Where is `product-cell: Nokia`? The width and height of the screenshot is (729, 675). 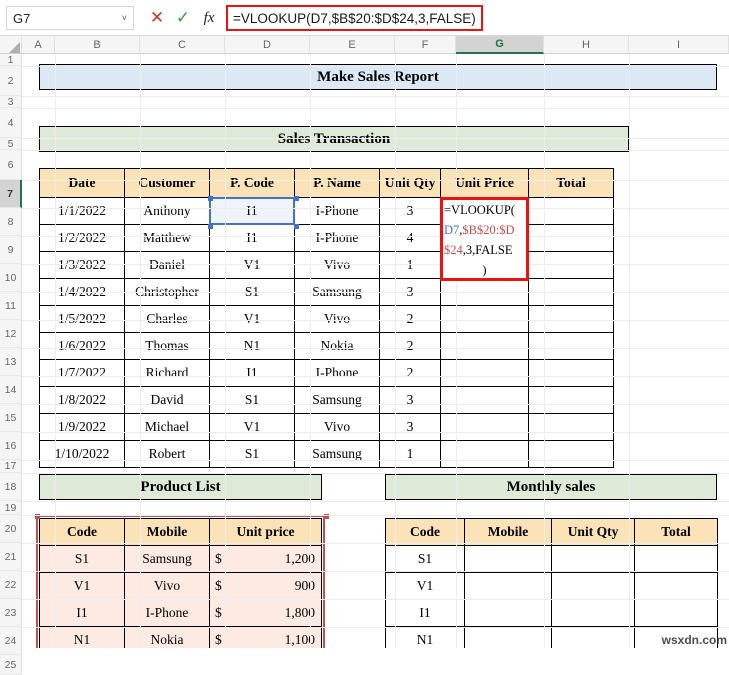
product-cell: Nokia is located at coordinates (167, 637).